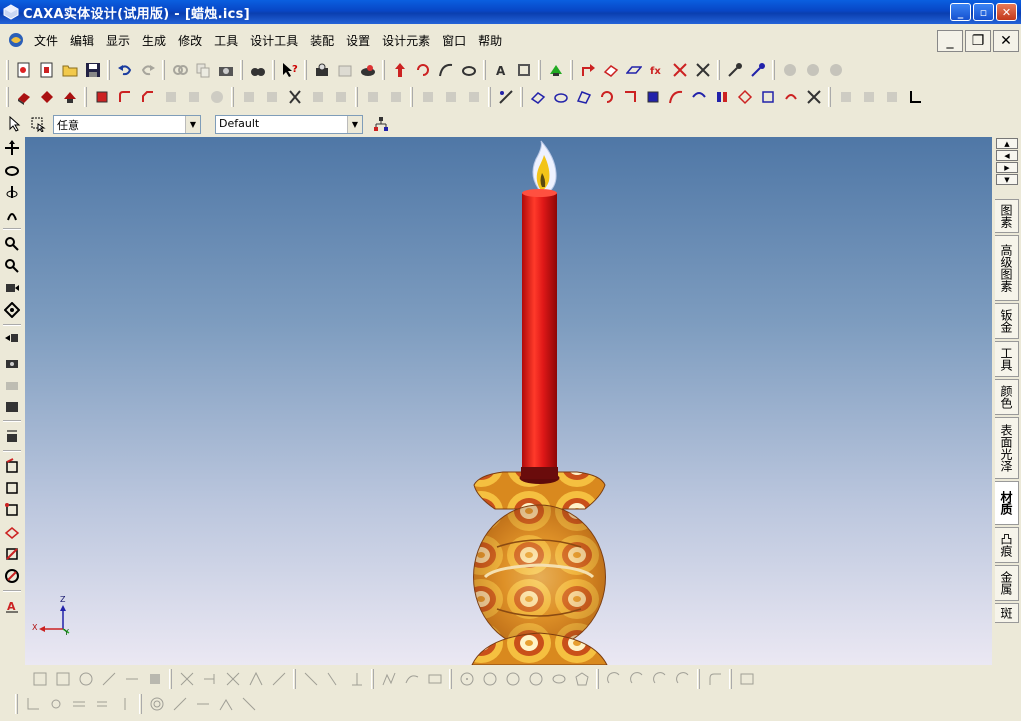  I want to click on bt-fix-button, so click(248, 704).